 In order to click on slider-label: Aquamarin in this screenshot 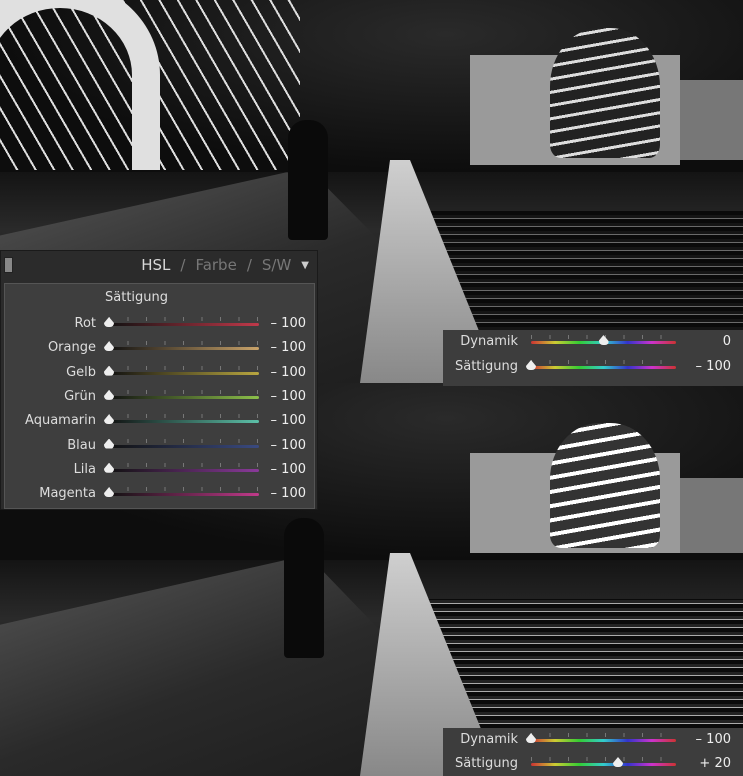, I will do `click(60, 421)`.